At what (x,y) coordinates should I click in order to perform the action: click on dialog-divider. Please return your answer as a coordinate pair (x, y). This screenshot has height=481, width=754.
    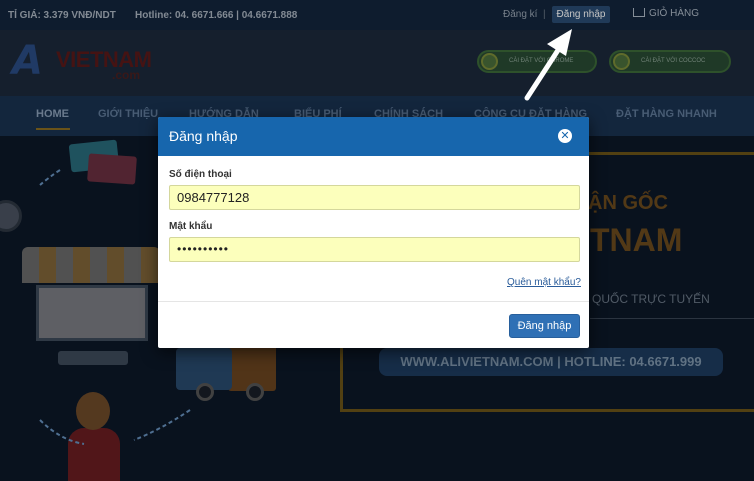
    Looking at the image, I should click on (373, 301).